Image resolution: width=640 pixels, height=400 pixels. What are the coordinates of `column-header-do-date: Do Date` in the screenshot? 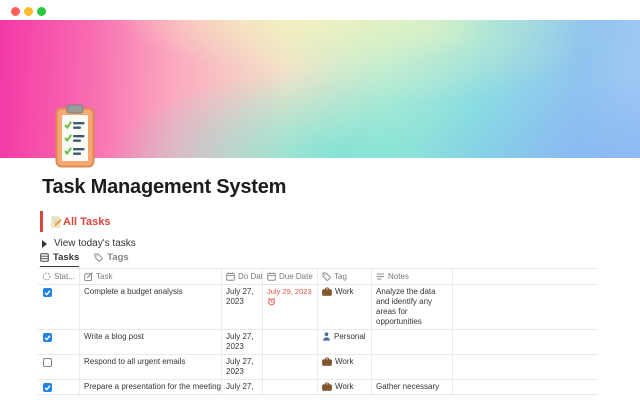 It's located at (242, 276).